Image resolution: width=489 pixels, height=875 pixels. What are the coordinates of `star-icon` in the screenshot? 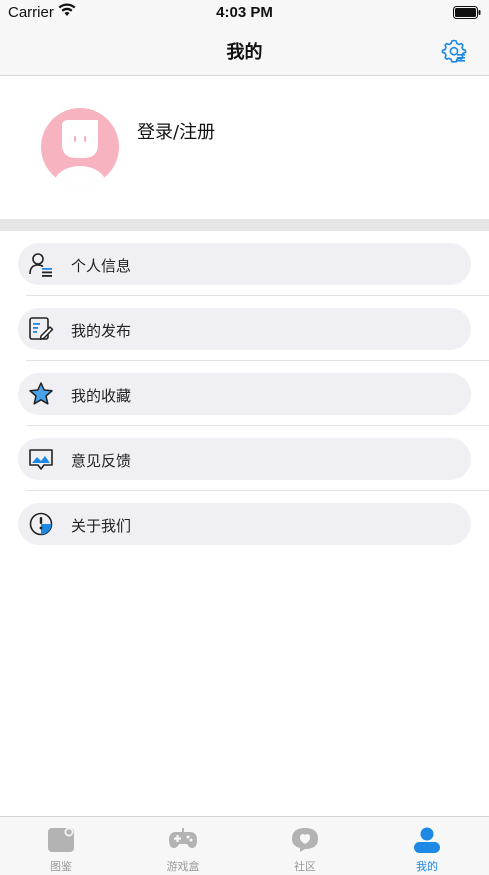 It's located at (41, 393).